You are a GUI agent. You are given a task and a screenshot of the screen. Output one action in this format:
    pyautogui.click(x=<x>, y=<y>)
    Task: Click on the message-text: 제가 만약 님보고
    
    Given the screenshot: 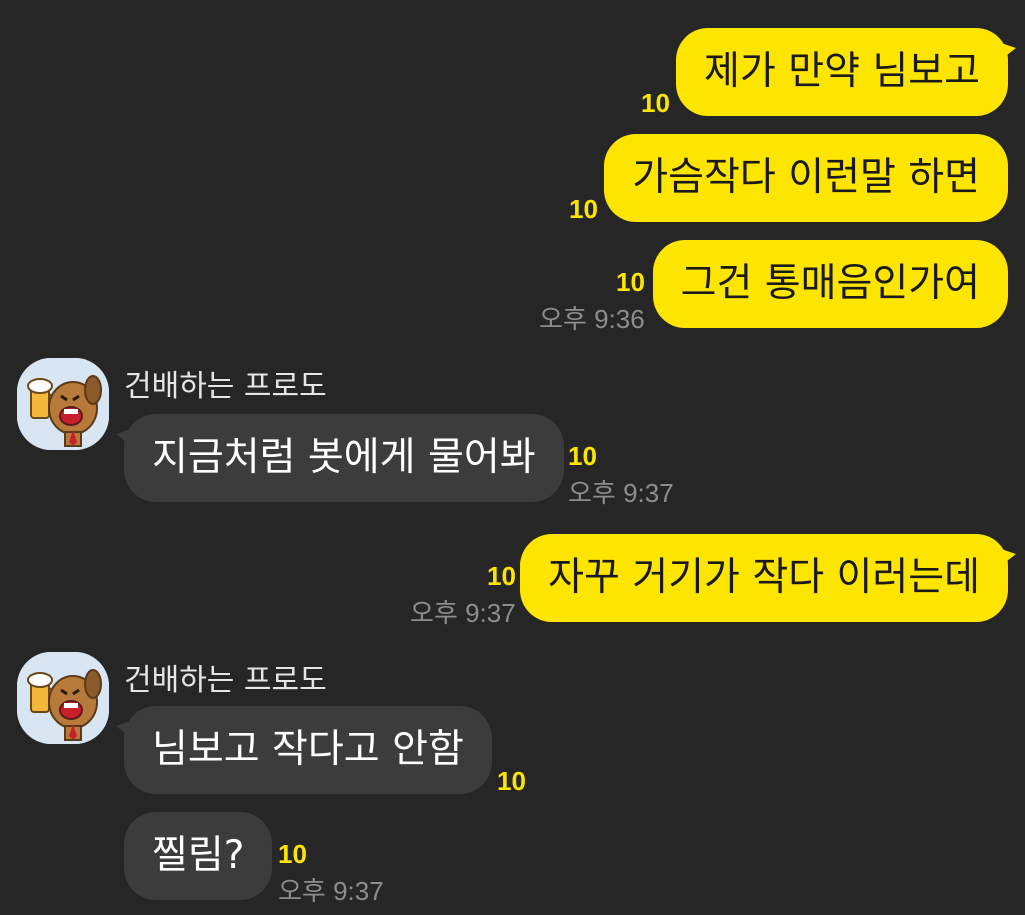 What is the action you would take?
    pyautogui.click(x=842, y=71)
    